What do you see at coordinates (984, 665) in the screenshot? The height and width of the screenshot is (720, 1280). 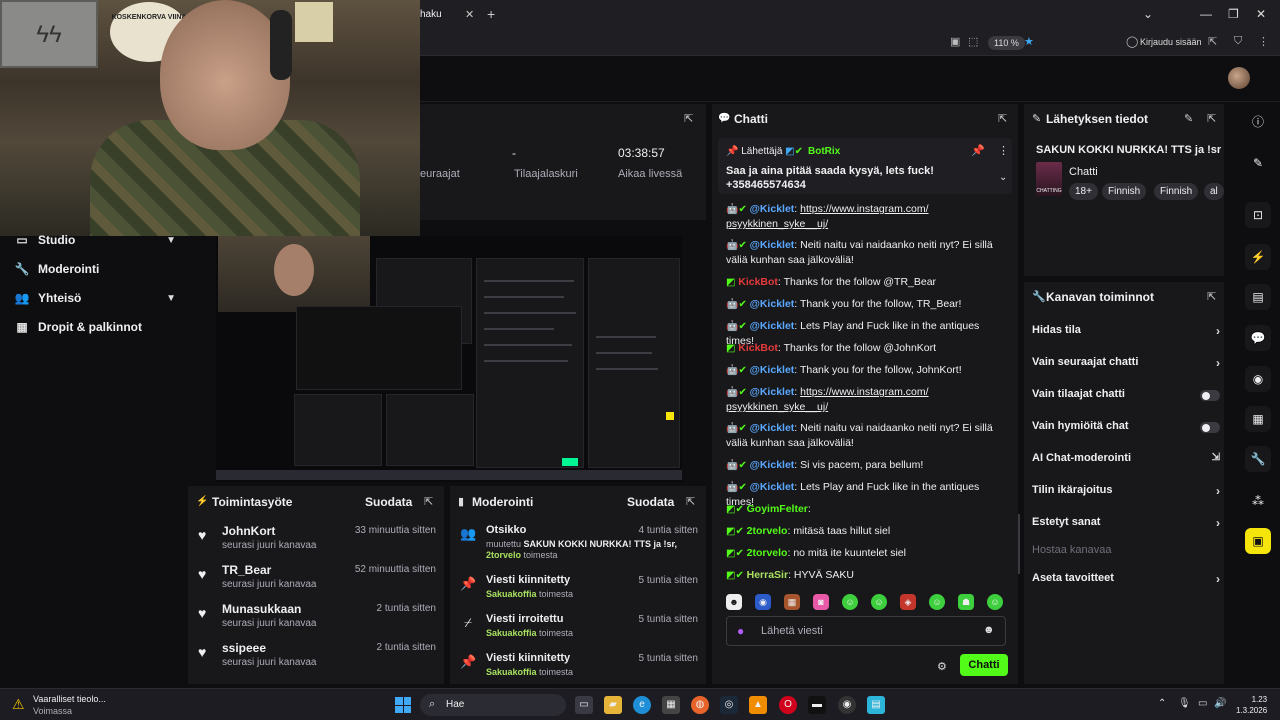 I see `send-chat-button: Chatti` at bounding box center [984, 665].